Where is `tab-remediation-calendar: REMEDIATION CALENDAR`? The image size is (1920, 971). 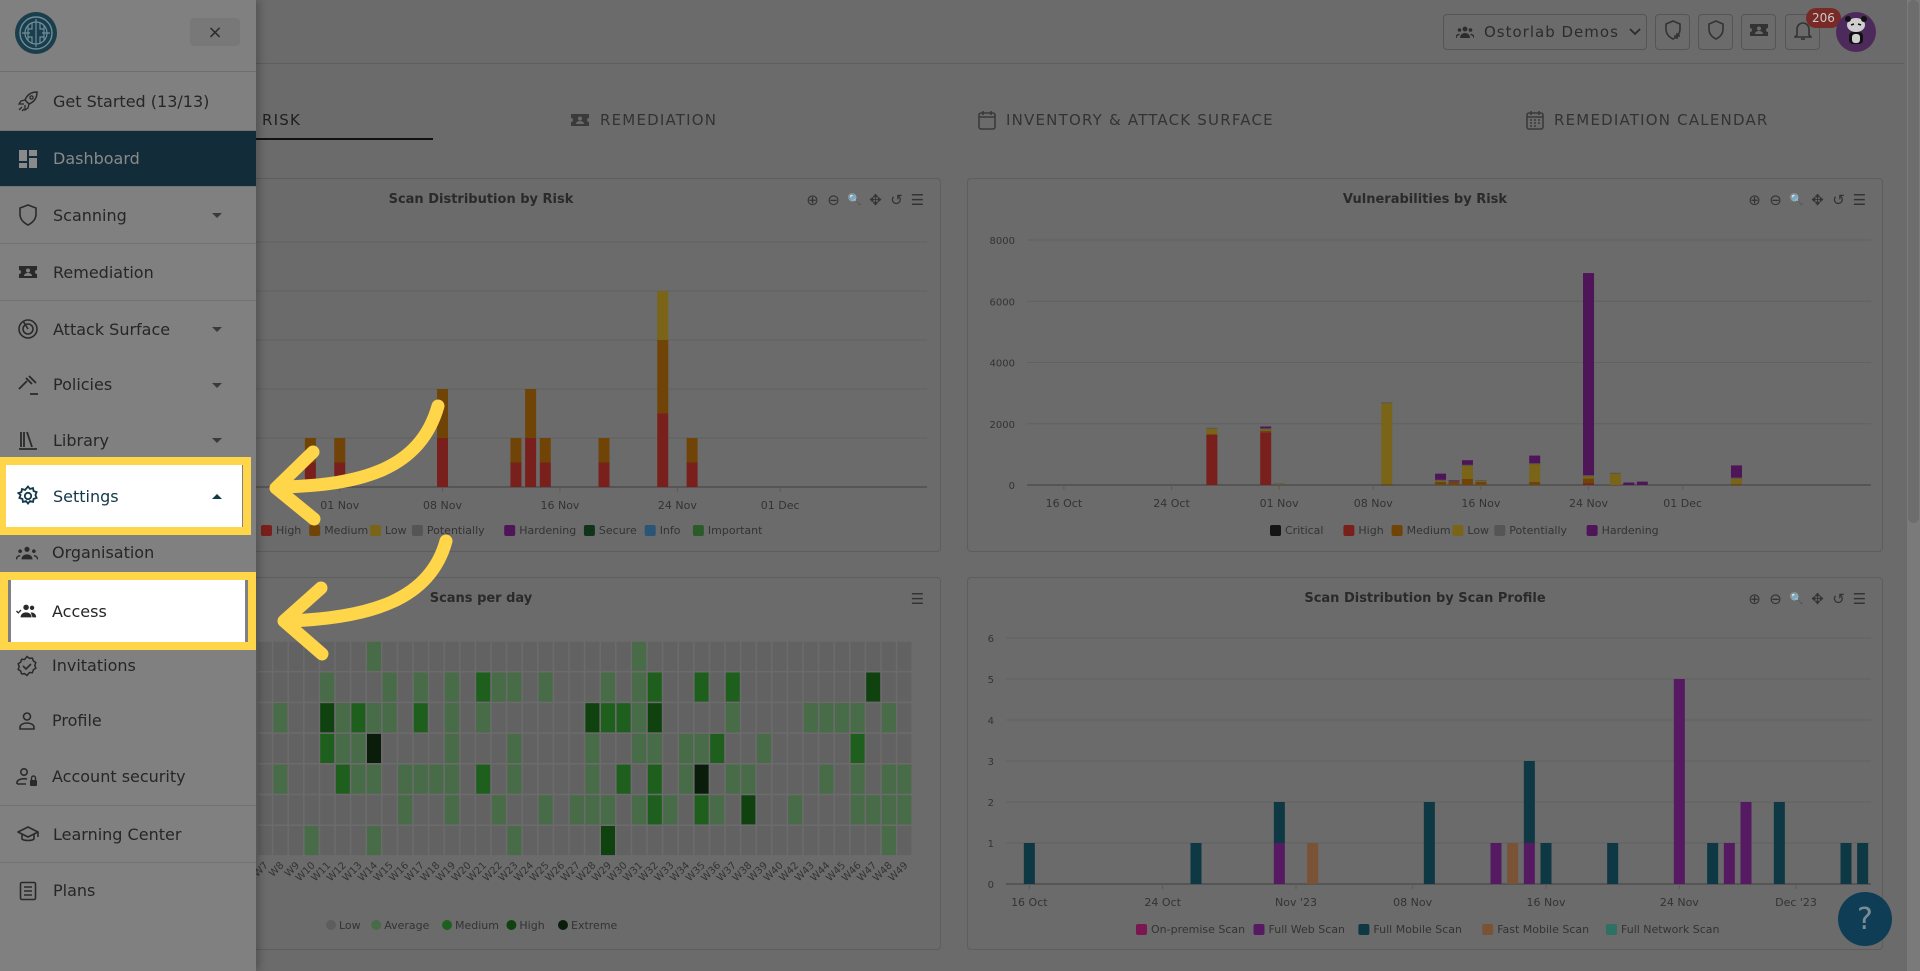
tab-remediation-calendar: REMEDIATION CALENDAR is located at coordinates (1647, 120).